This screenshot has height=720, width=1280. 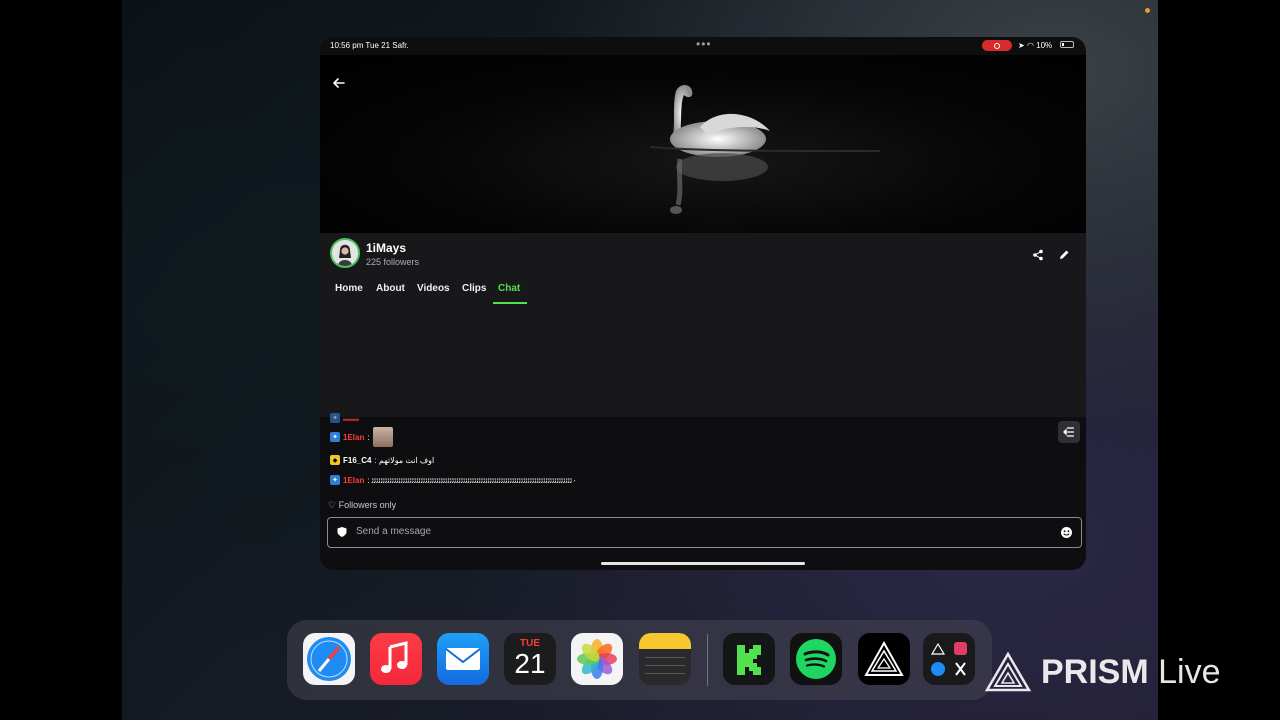 I want to click on mail-app-icon, so click(x=463, y=659).